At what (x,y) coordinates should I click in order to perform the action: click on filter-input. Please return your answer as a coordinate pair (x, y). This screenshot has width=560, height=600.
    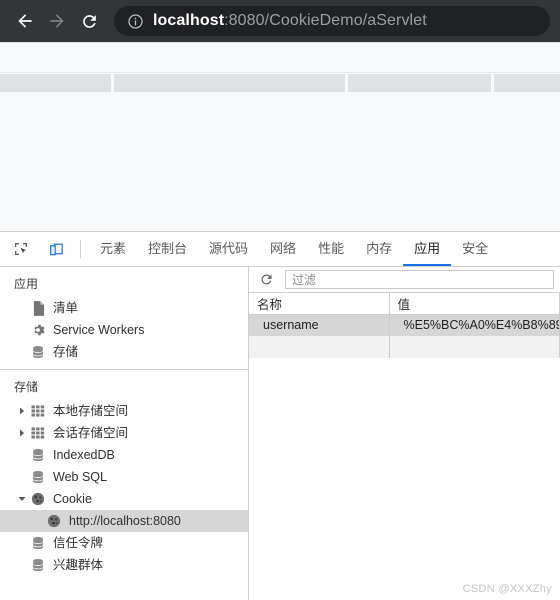
    Looking at the image, I should click on (419, 279).